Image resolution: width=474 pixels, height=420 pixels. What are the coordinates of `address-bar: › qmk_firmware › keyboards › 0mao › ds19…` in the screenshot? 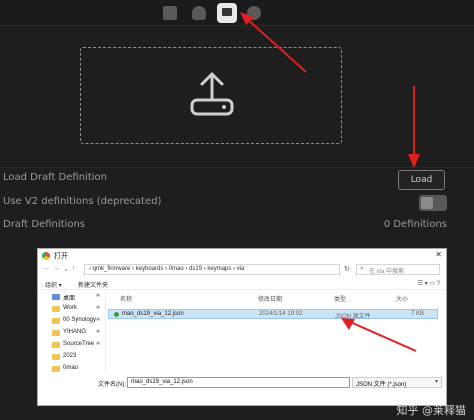 It's located at (212, 269).